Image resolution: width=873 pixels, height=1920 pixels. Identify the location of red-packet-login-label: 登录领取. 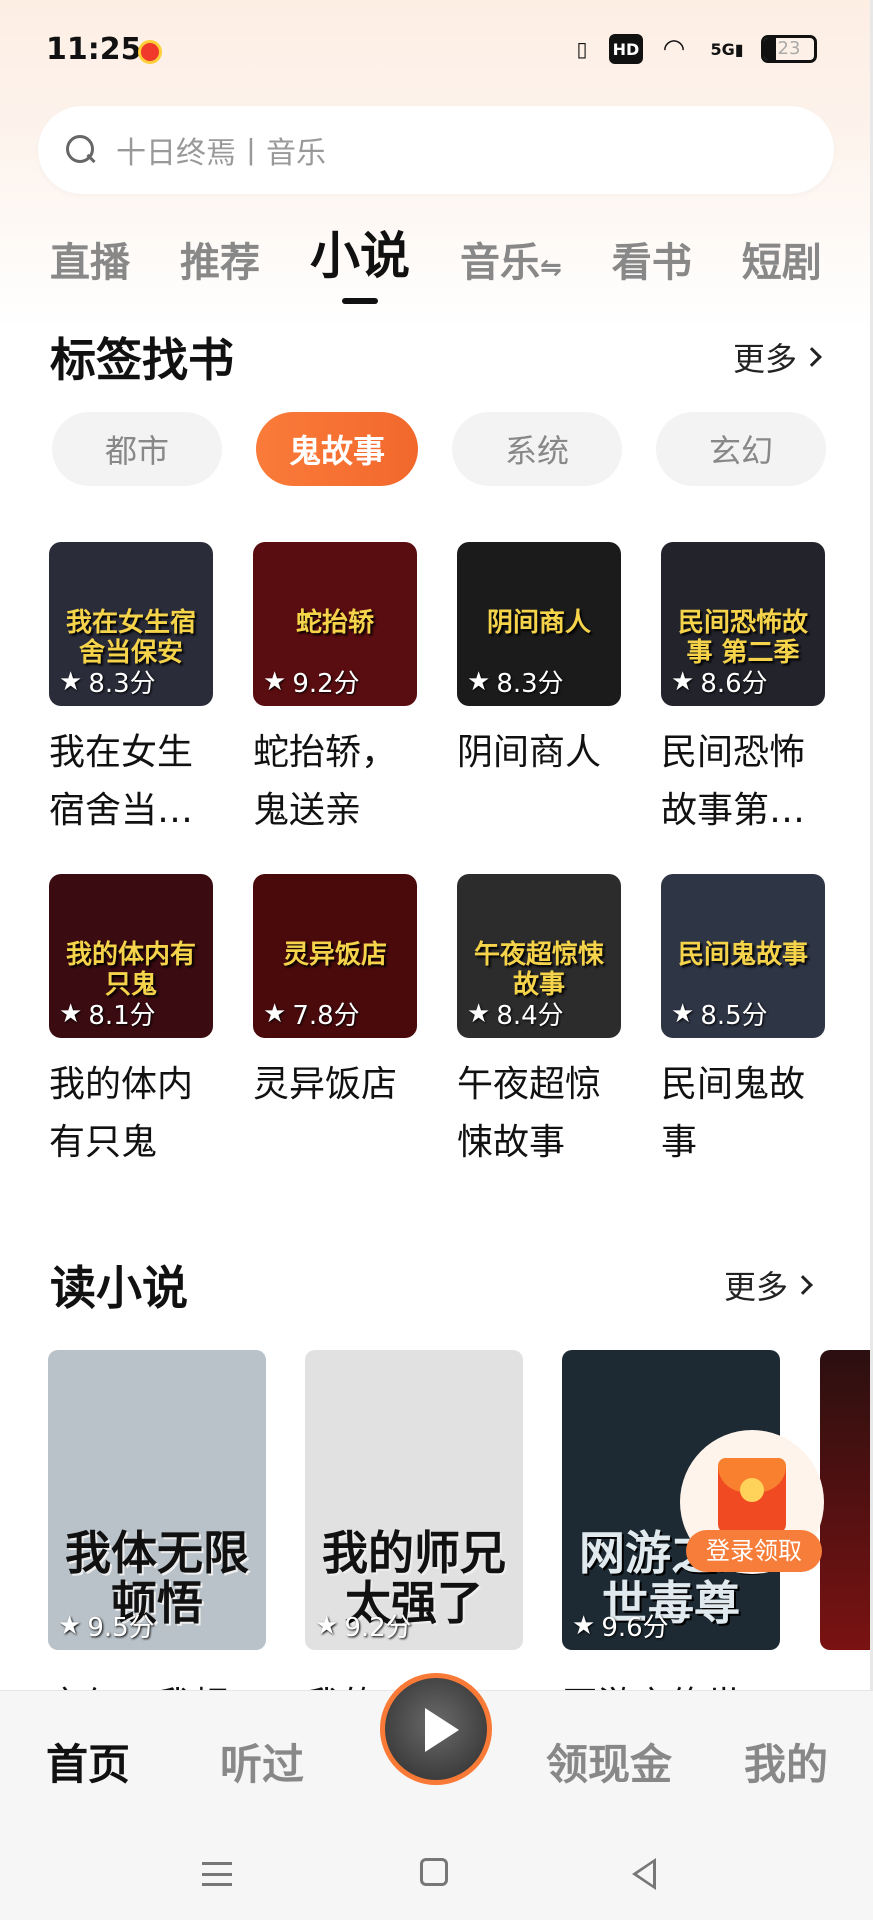
(754, 1551).